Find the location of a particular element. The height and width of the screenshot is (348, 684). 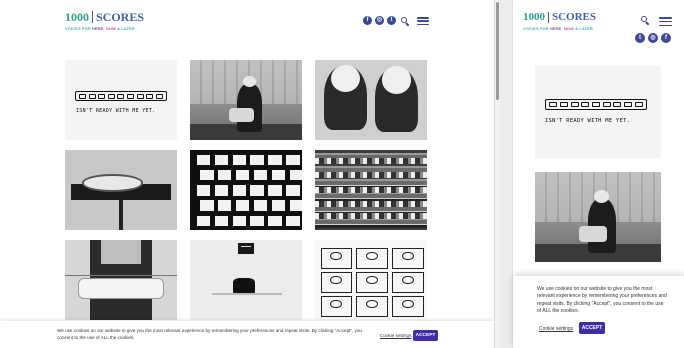

score-caption: ISN'T READY WITH ME YET. is located at coordinates (588, 121).